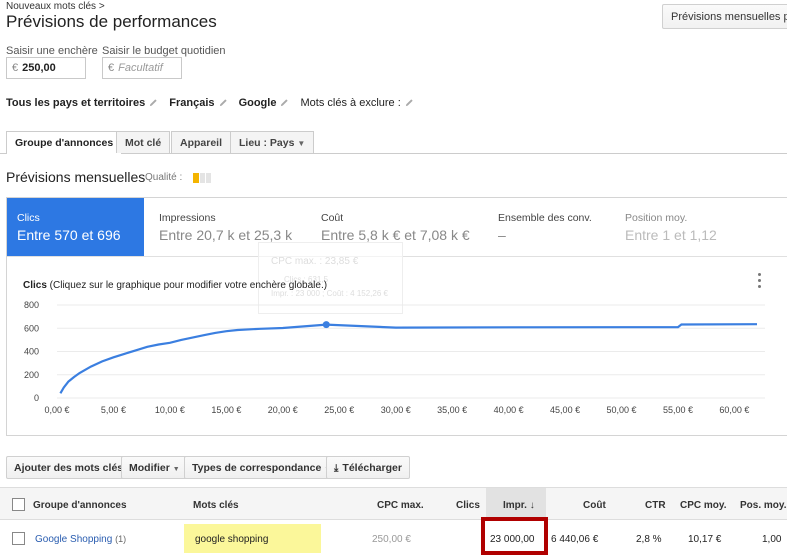 The image size is (787, 555). Describe the element at coordinates (201, 142) in the screenshot. I see `tab-device: Appareil` at that location.